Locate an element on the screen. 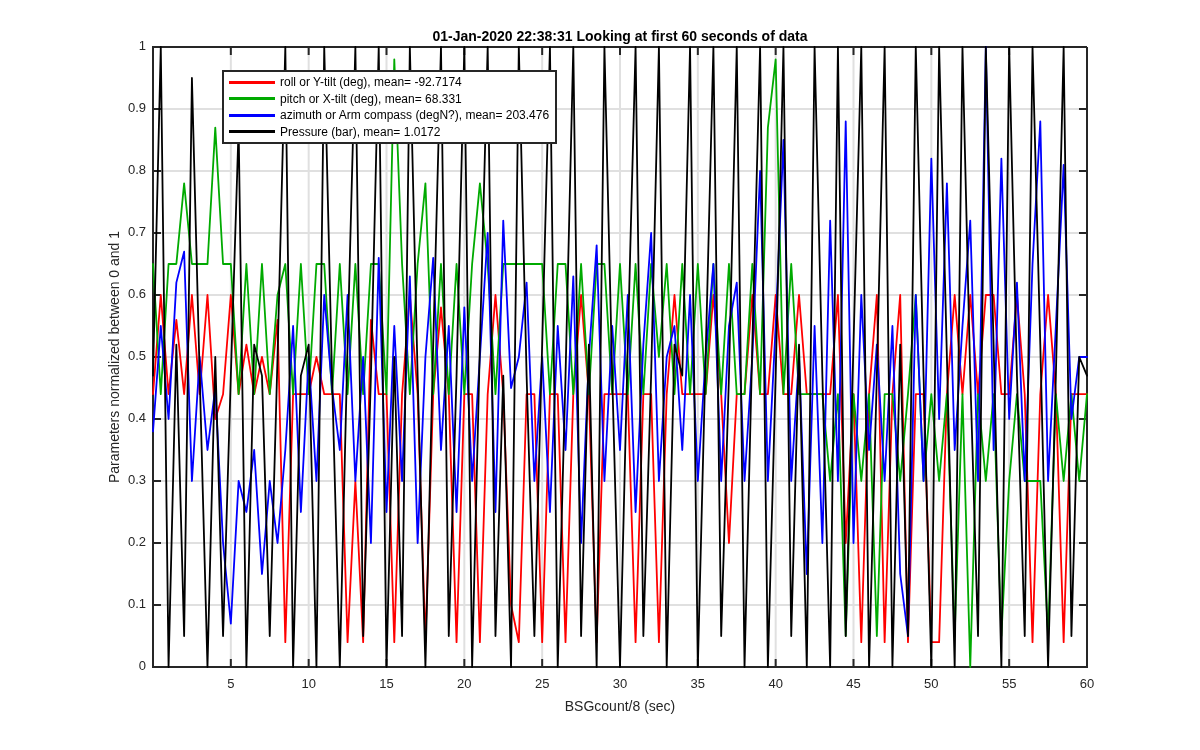 Image resolution: width=1200 pixels, height=750 pixels. tick-label: 40 is located at coordinates (775, 684).